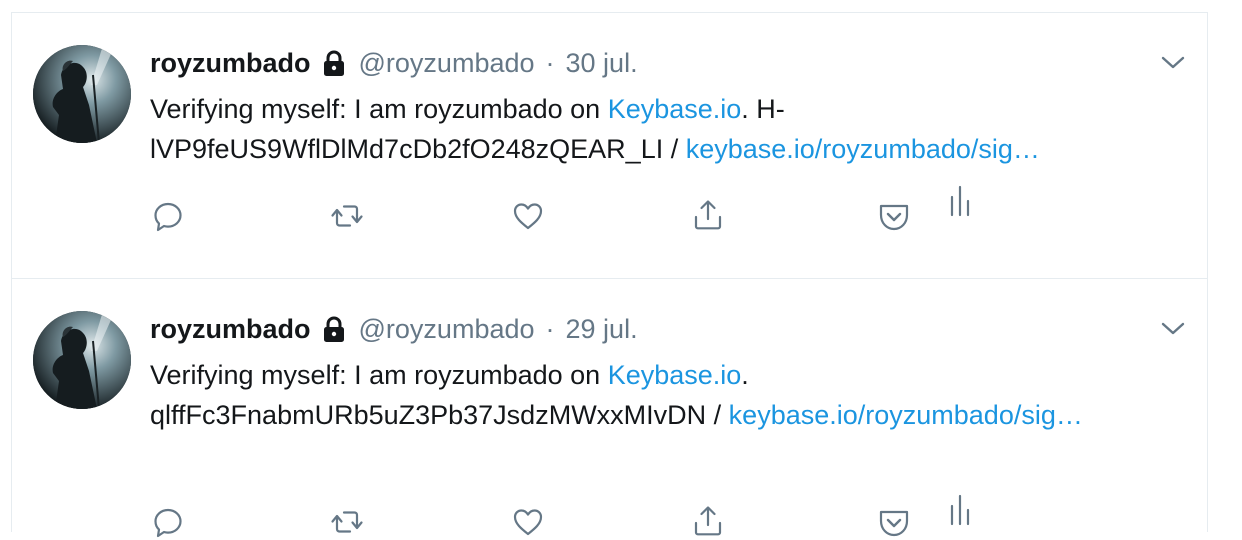 This screenshot has height=540, width=1242. Describe the element at coordinates (602, 329) in the screenshot. I see `tweet-date: 29 jul.` at that location.